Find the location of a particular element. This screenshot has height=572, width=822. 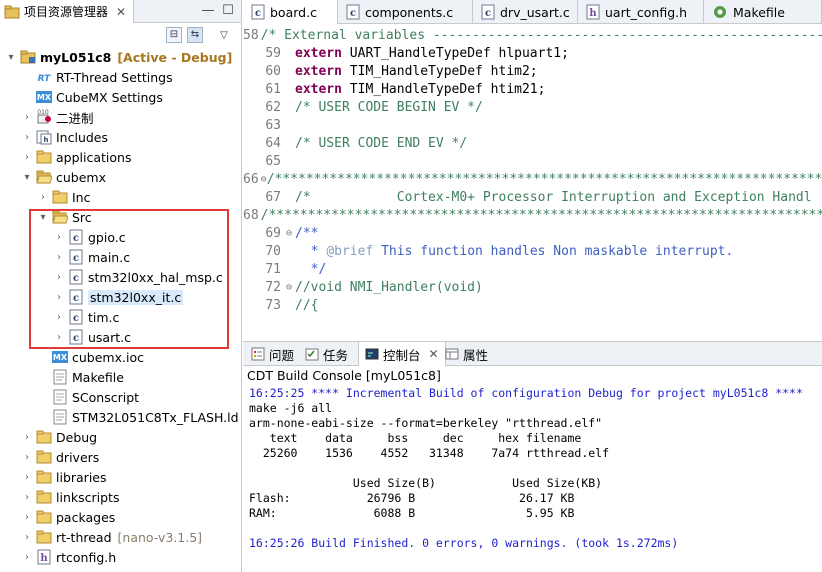

line-number: 73 is located at coordinates (273, 305).